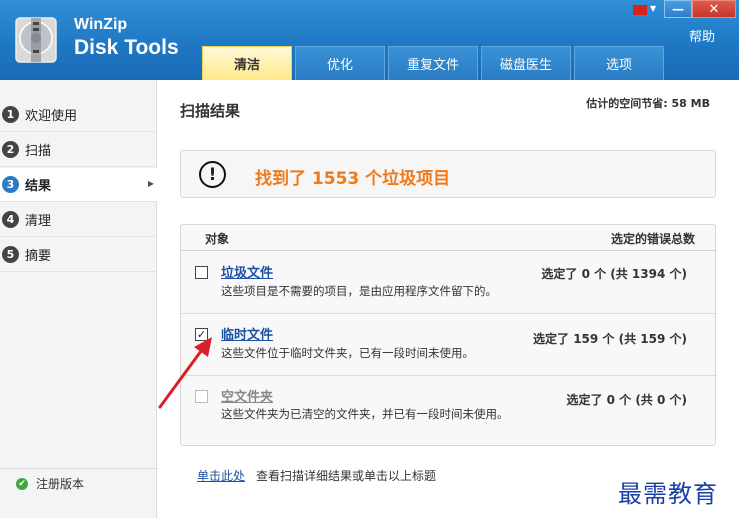 This screenshot has width=739, height=518. I want to click on language-flag-icon, so click(640, 10).